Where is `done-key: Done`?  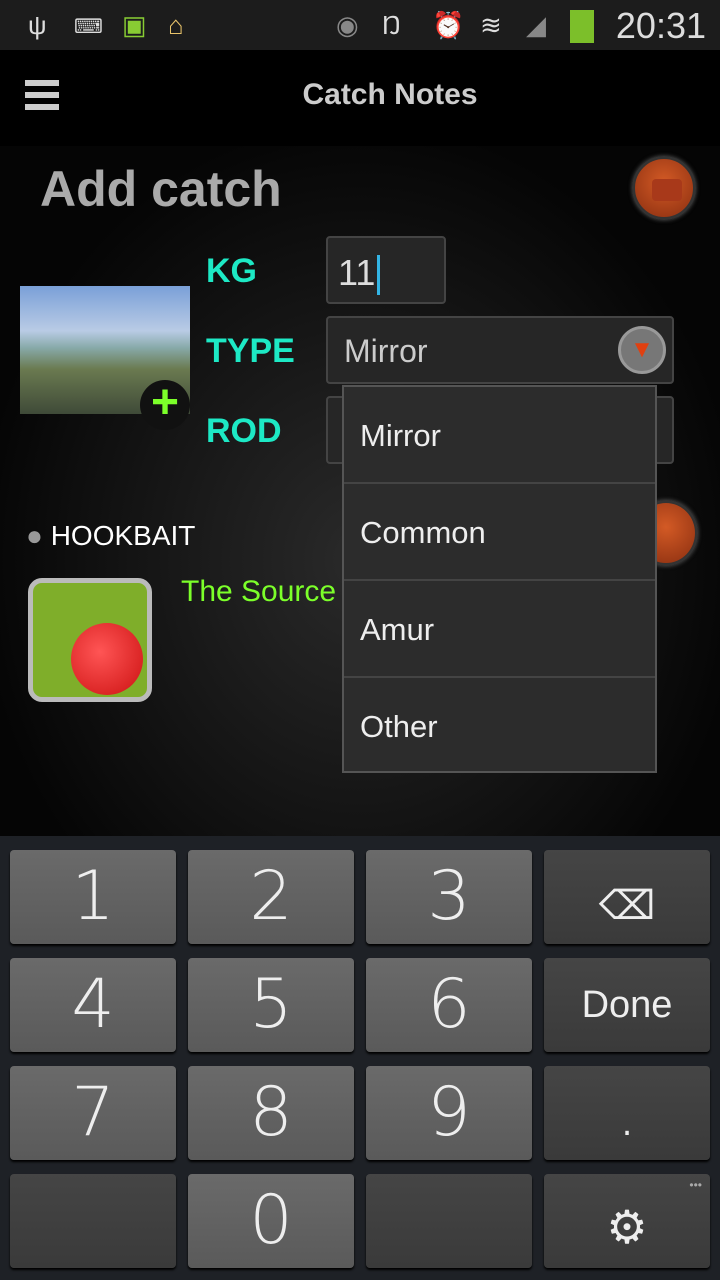 done-key: Done is located at coordinates (627, 1005).